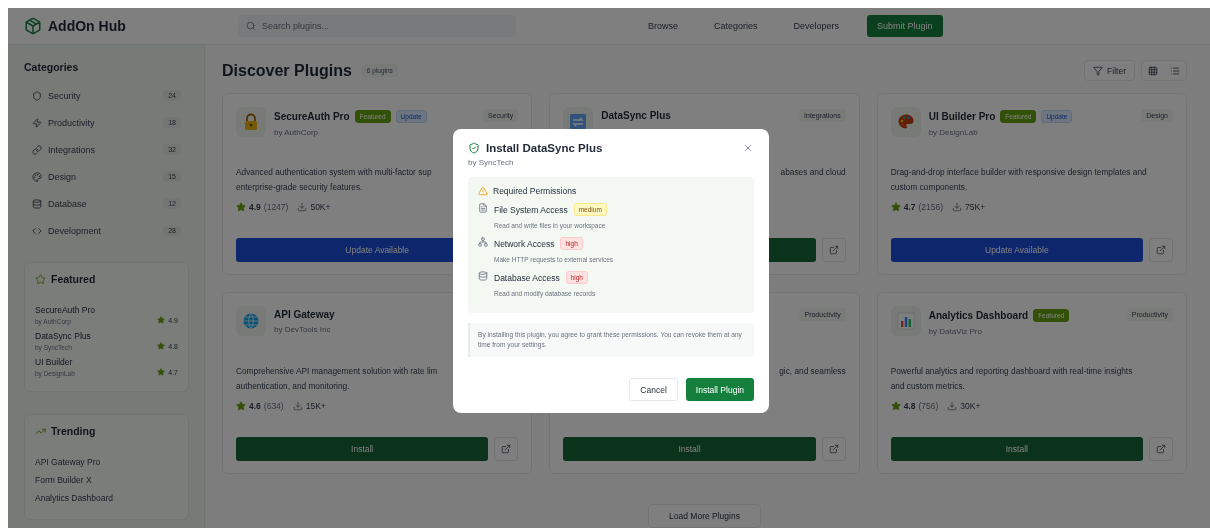 The image size is (1210, 528). Describe the element at coordinates (73, 279) in the screenshot. I see `panel-title: Featured` at that location.